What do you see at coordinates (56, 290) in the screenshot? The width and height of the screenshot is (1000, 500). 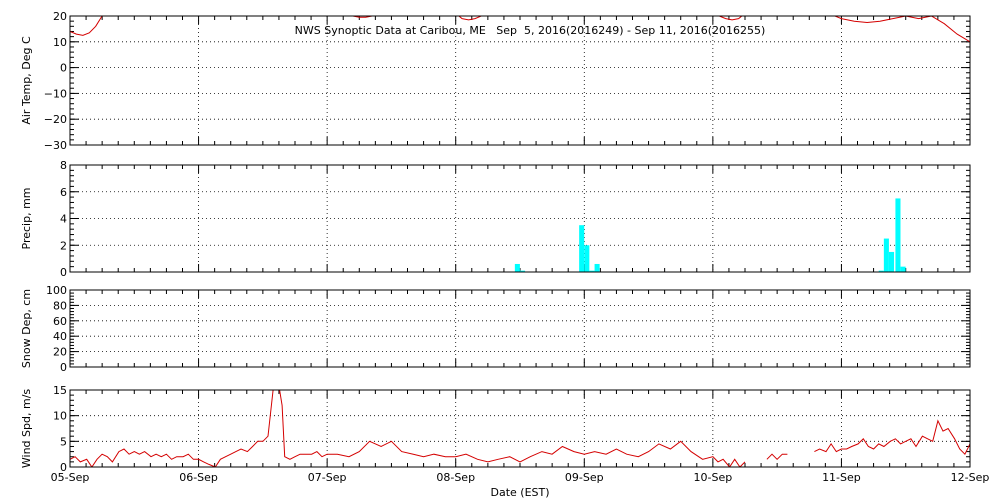 I see `y-tick-label: 100` at bounding box center [56, 290].